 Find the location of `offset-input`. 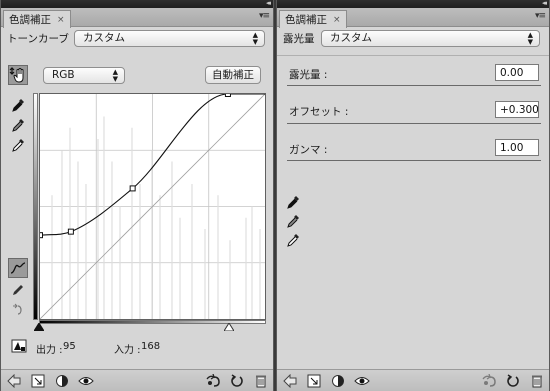

offset-input is located at coordinates (517, 109).